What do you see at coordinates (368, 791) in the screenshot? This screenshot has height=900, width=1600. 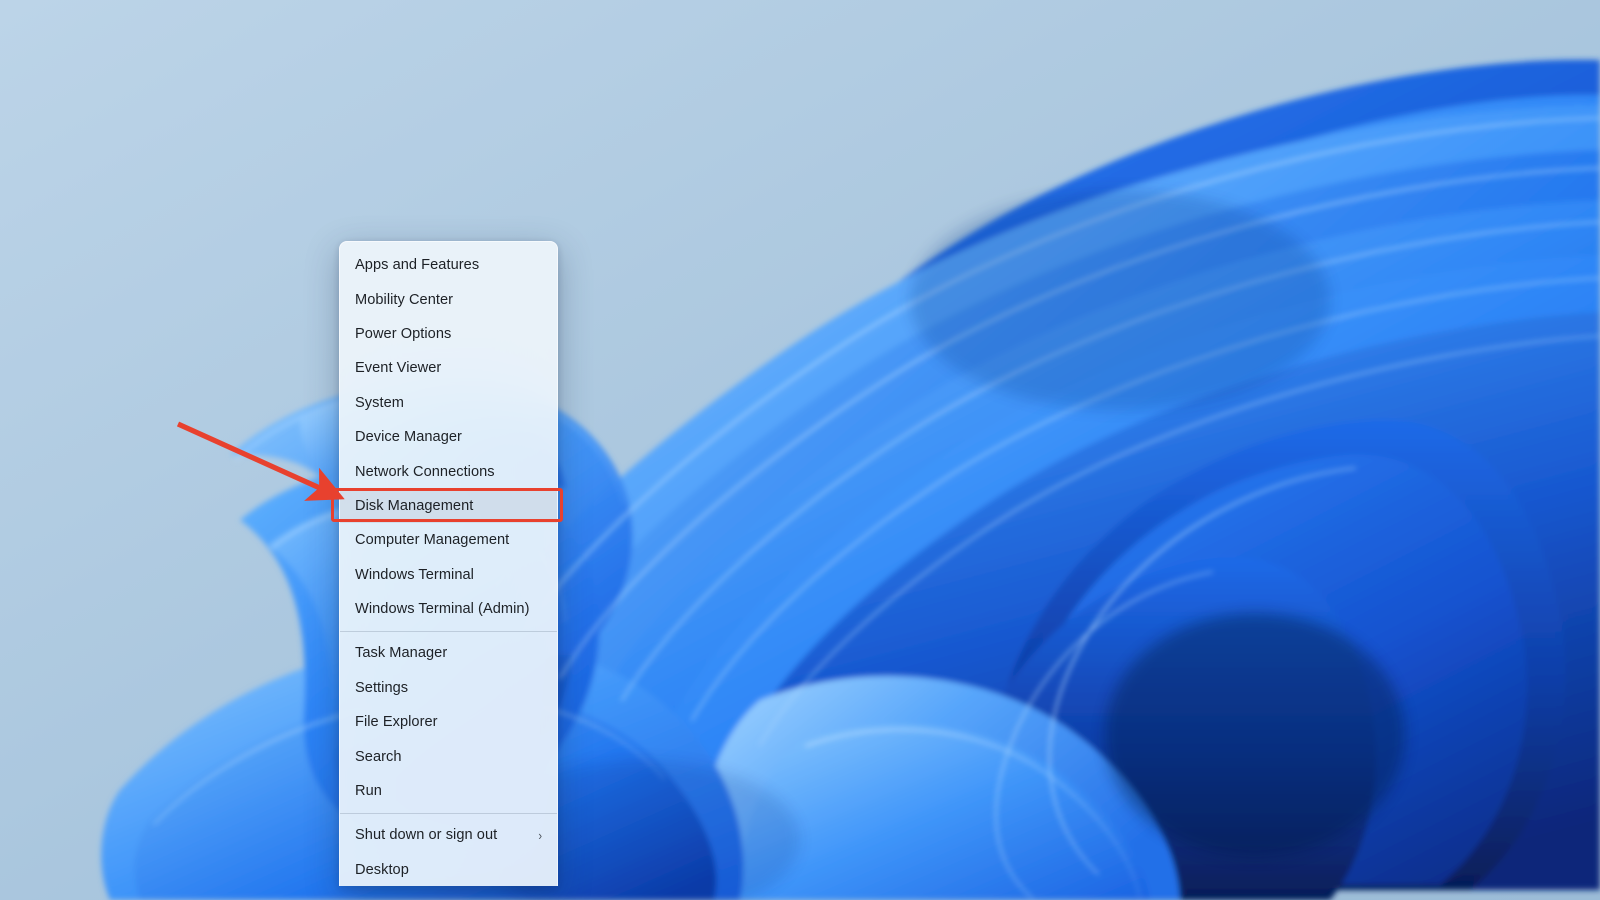 I see `menu-item-label: Run` at bounding box center [368, 791].